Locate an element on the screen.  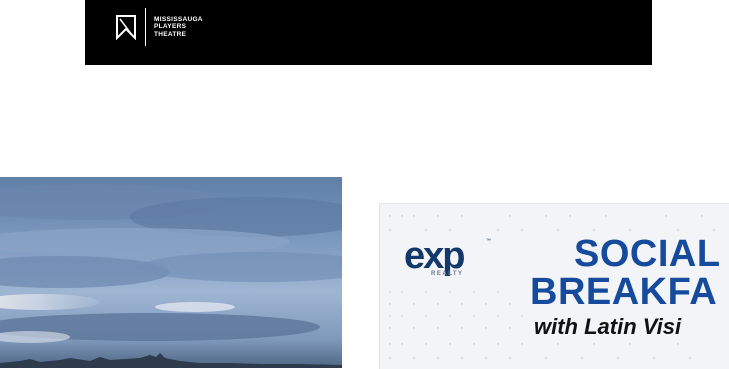
logo-wordmark: MISSISSAUGA PLAYERS THEATRE is located at coordinates (178, 27).